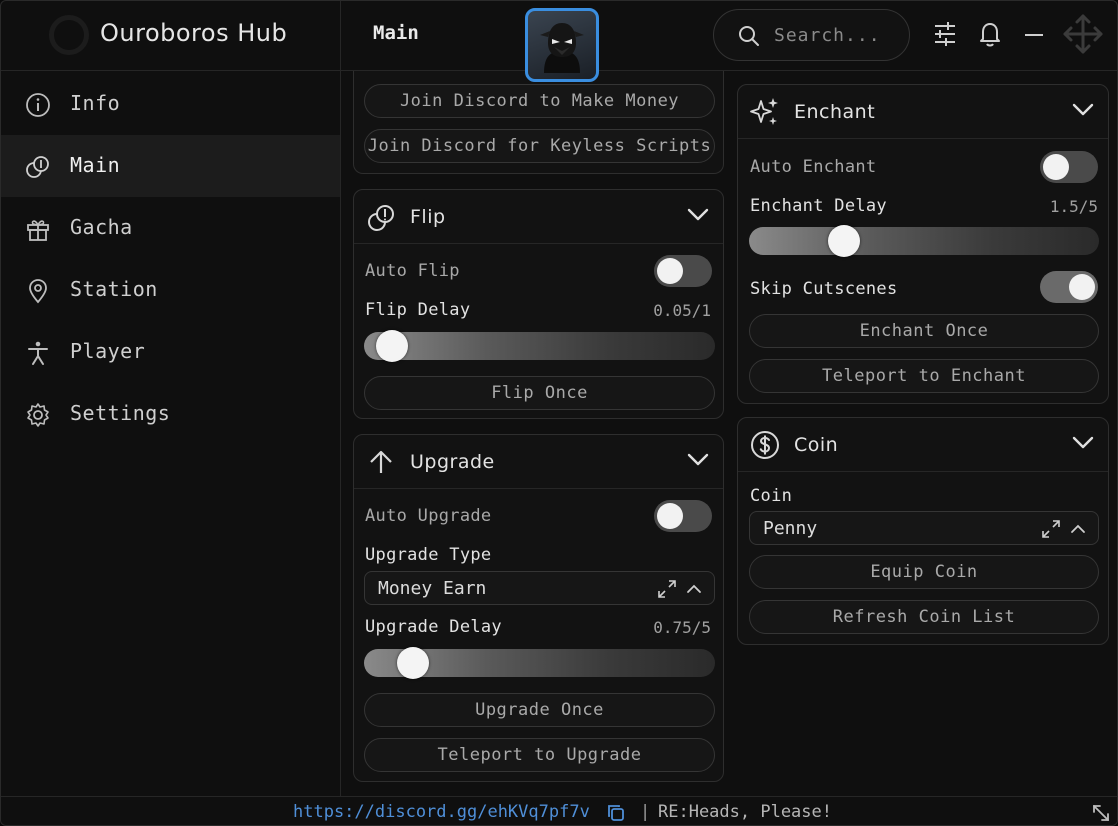 The image size is (1118, 826). I want to click on sparkles-icon, so click(764, 111).